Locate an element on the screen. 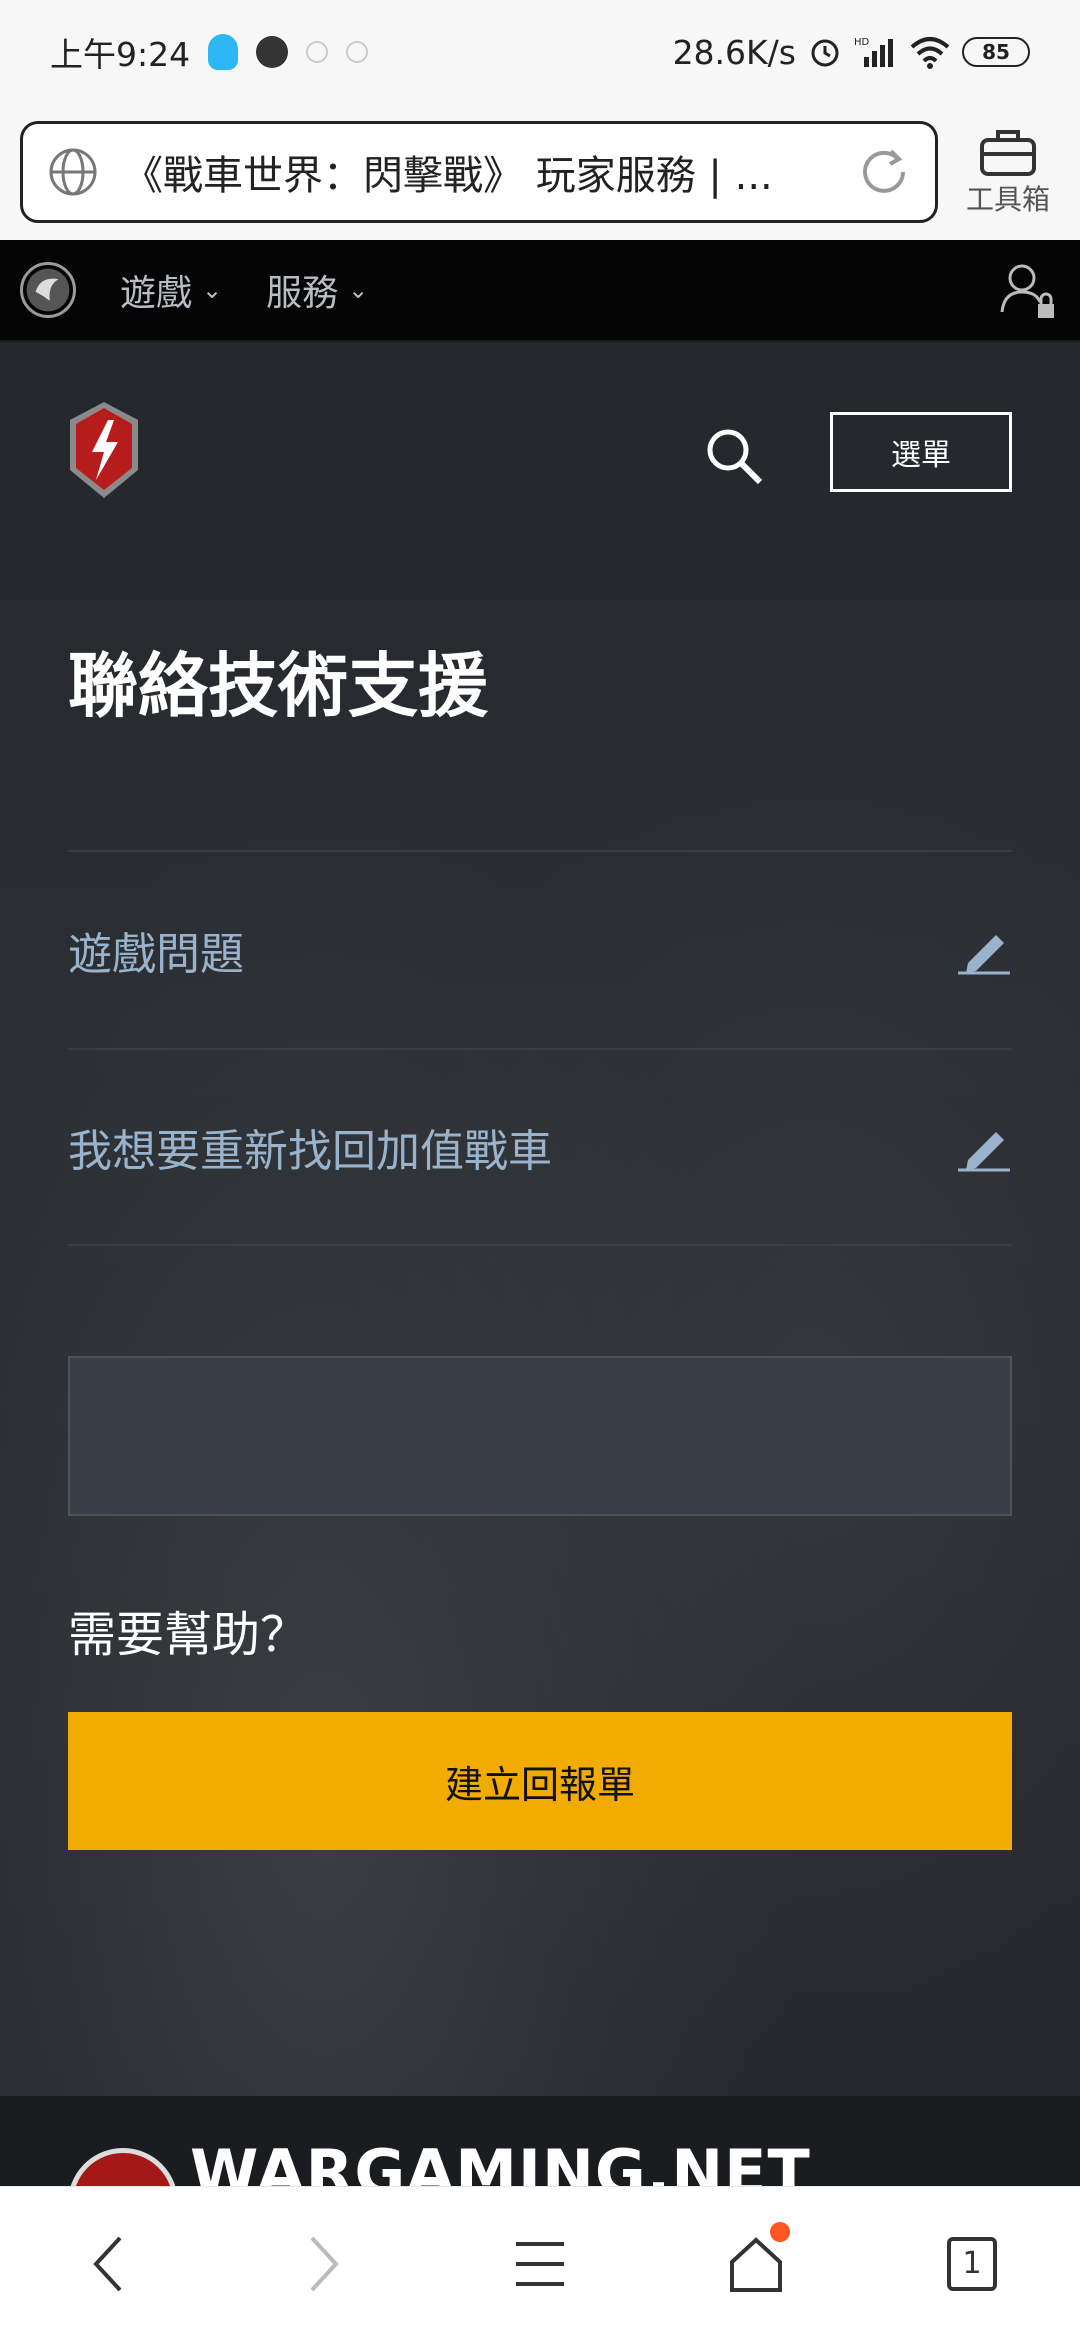 Image resolution: width=1080 pixels, height=2340 pixels. browser-bottom-nav: 1 is located at coordinates (540, 2263).